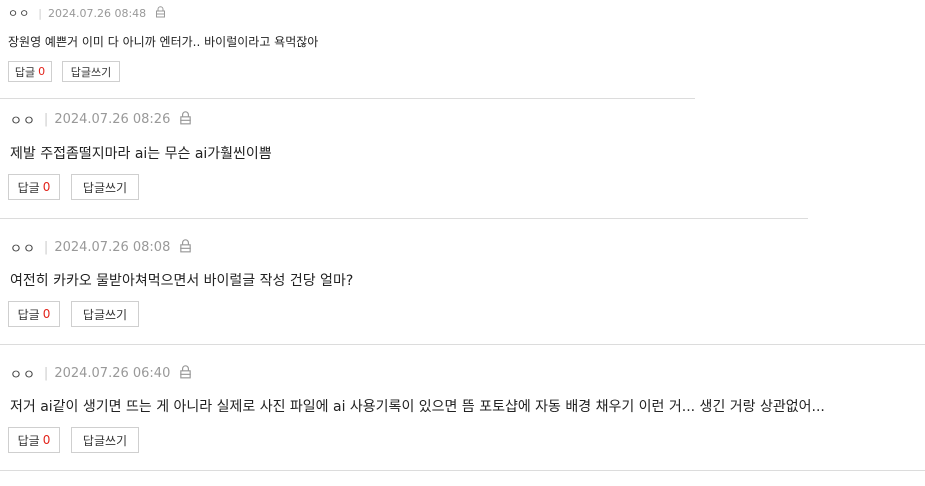 The height and width of the screenshot is (486, 925). I want to click on comment-meta: ㅇㅇ | 2024.07.26 08:48, so click(87, 13).